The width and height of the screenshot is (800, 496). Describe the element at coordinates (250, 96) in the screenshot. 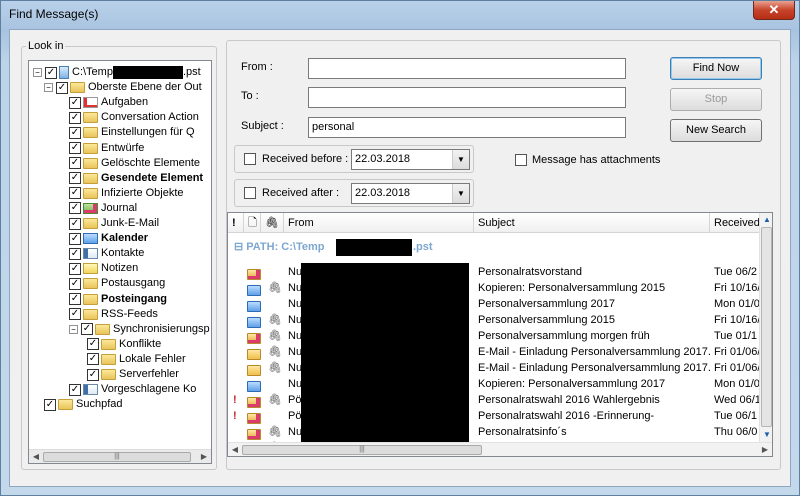

I see `to-label: To :` at that location.